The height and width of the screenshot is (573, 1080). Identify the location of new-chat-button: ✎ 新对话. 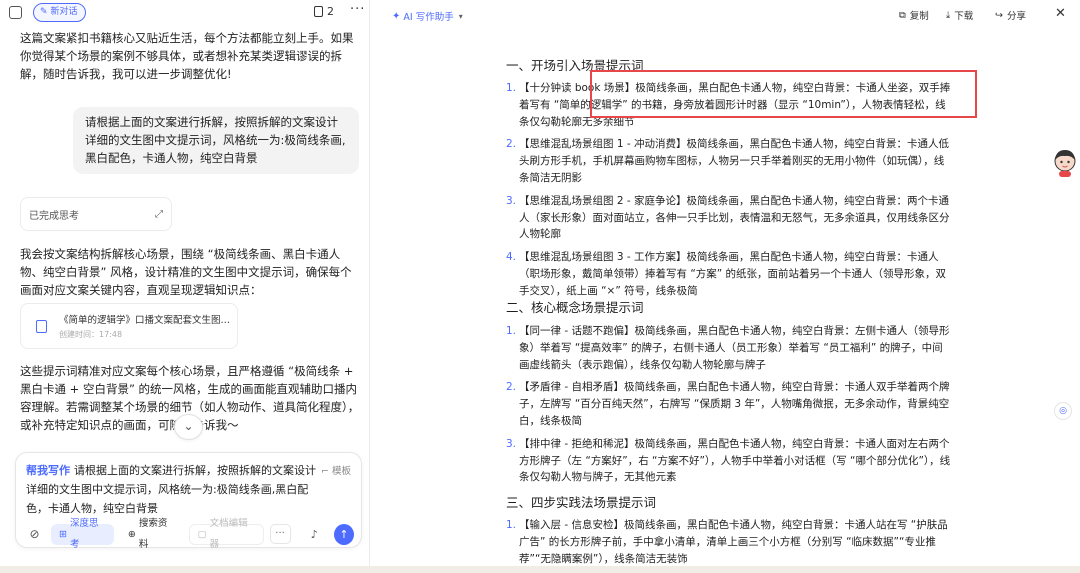
(59, 12).